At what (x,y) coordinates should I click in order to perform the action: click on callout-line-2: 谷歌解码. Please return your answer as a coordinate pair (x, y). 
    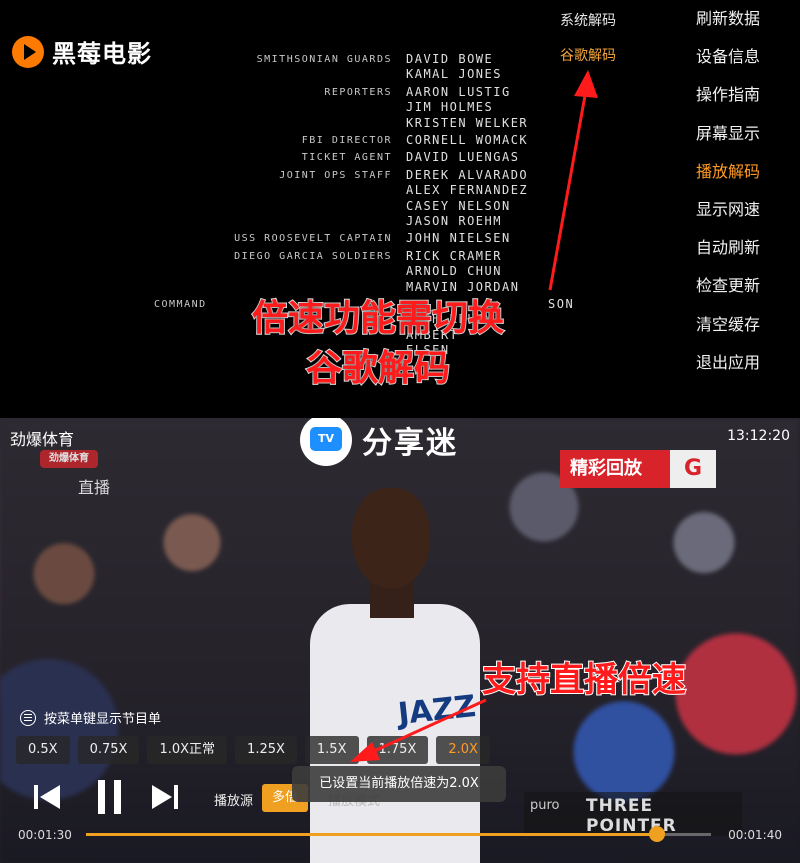
    Looking at the image, I should click on (378, 368).